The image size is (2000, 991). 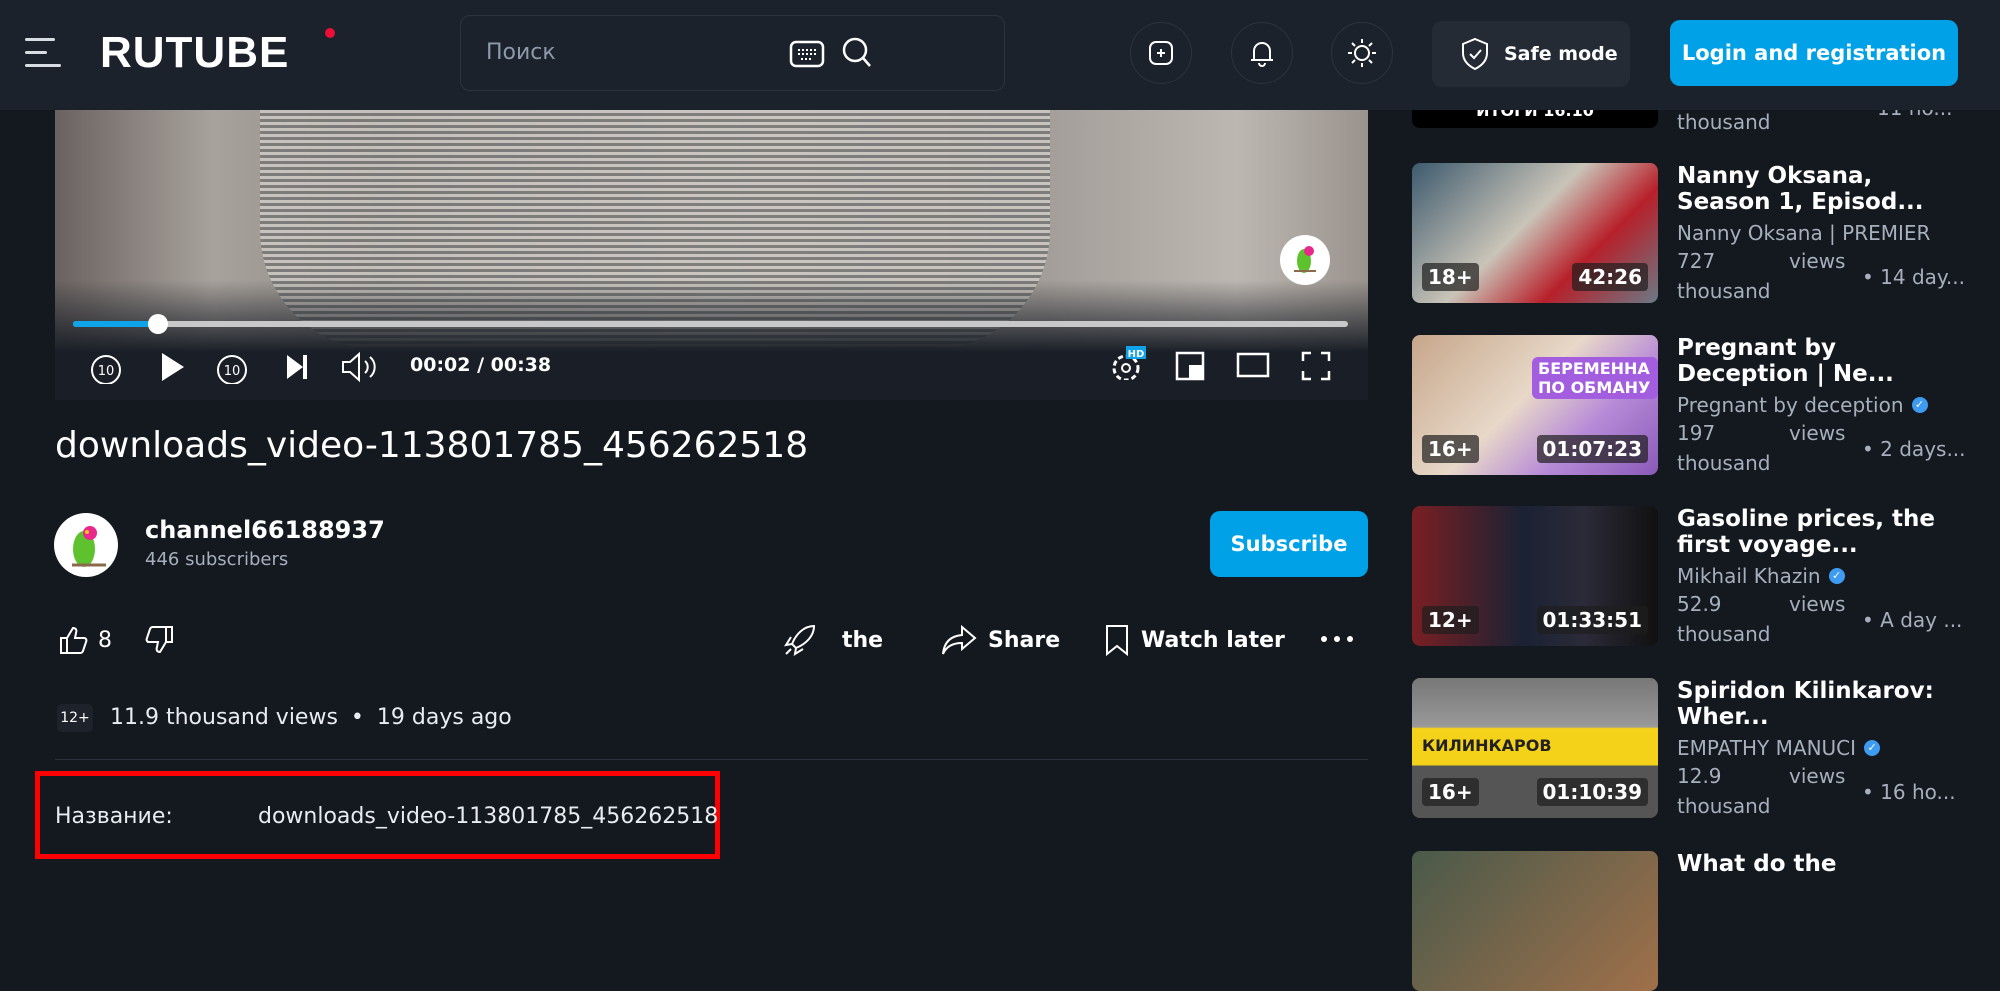 I want to click on channel-name: Mikhail Khazin, so click(x=1749, y=576).